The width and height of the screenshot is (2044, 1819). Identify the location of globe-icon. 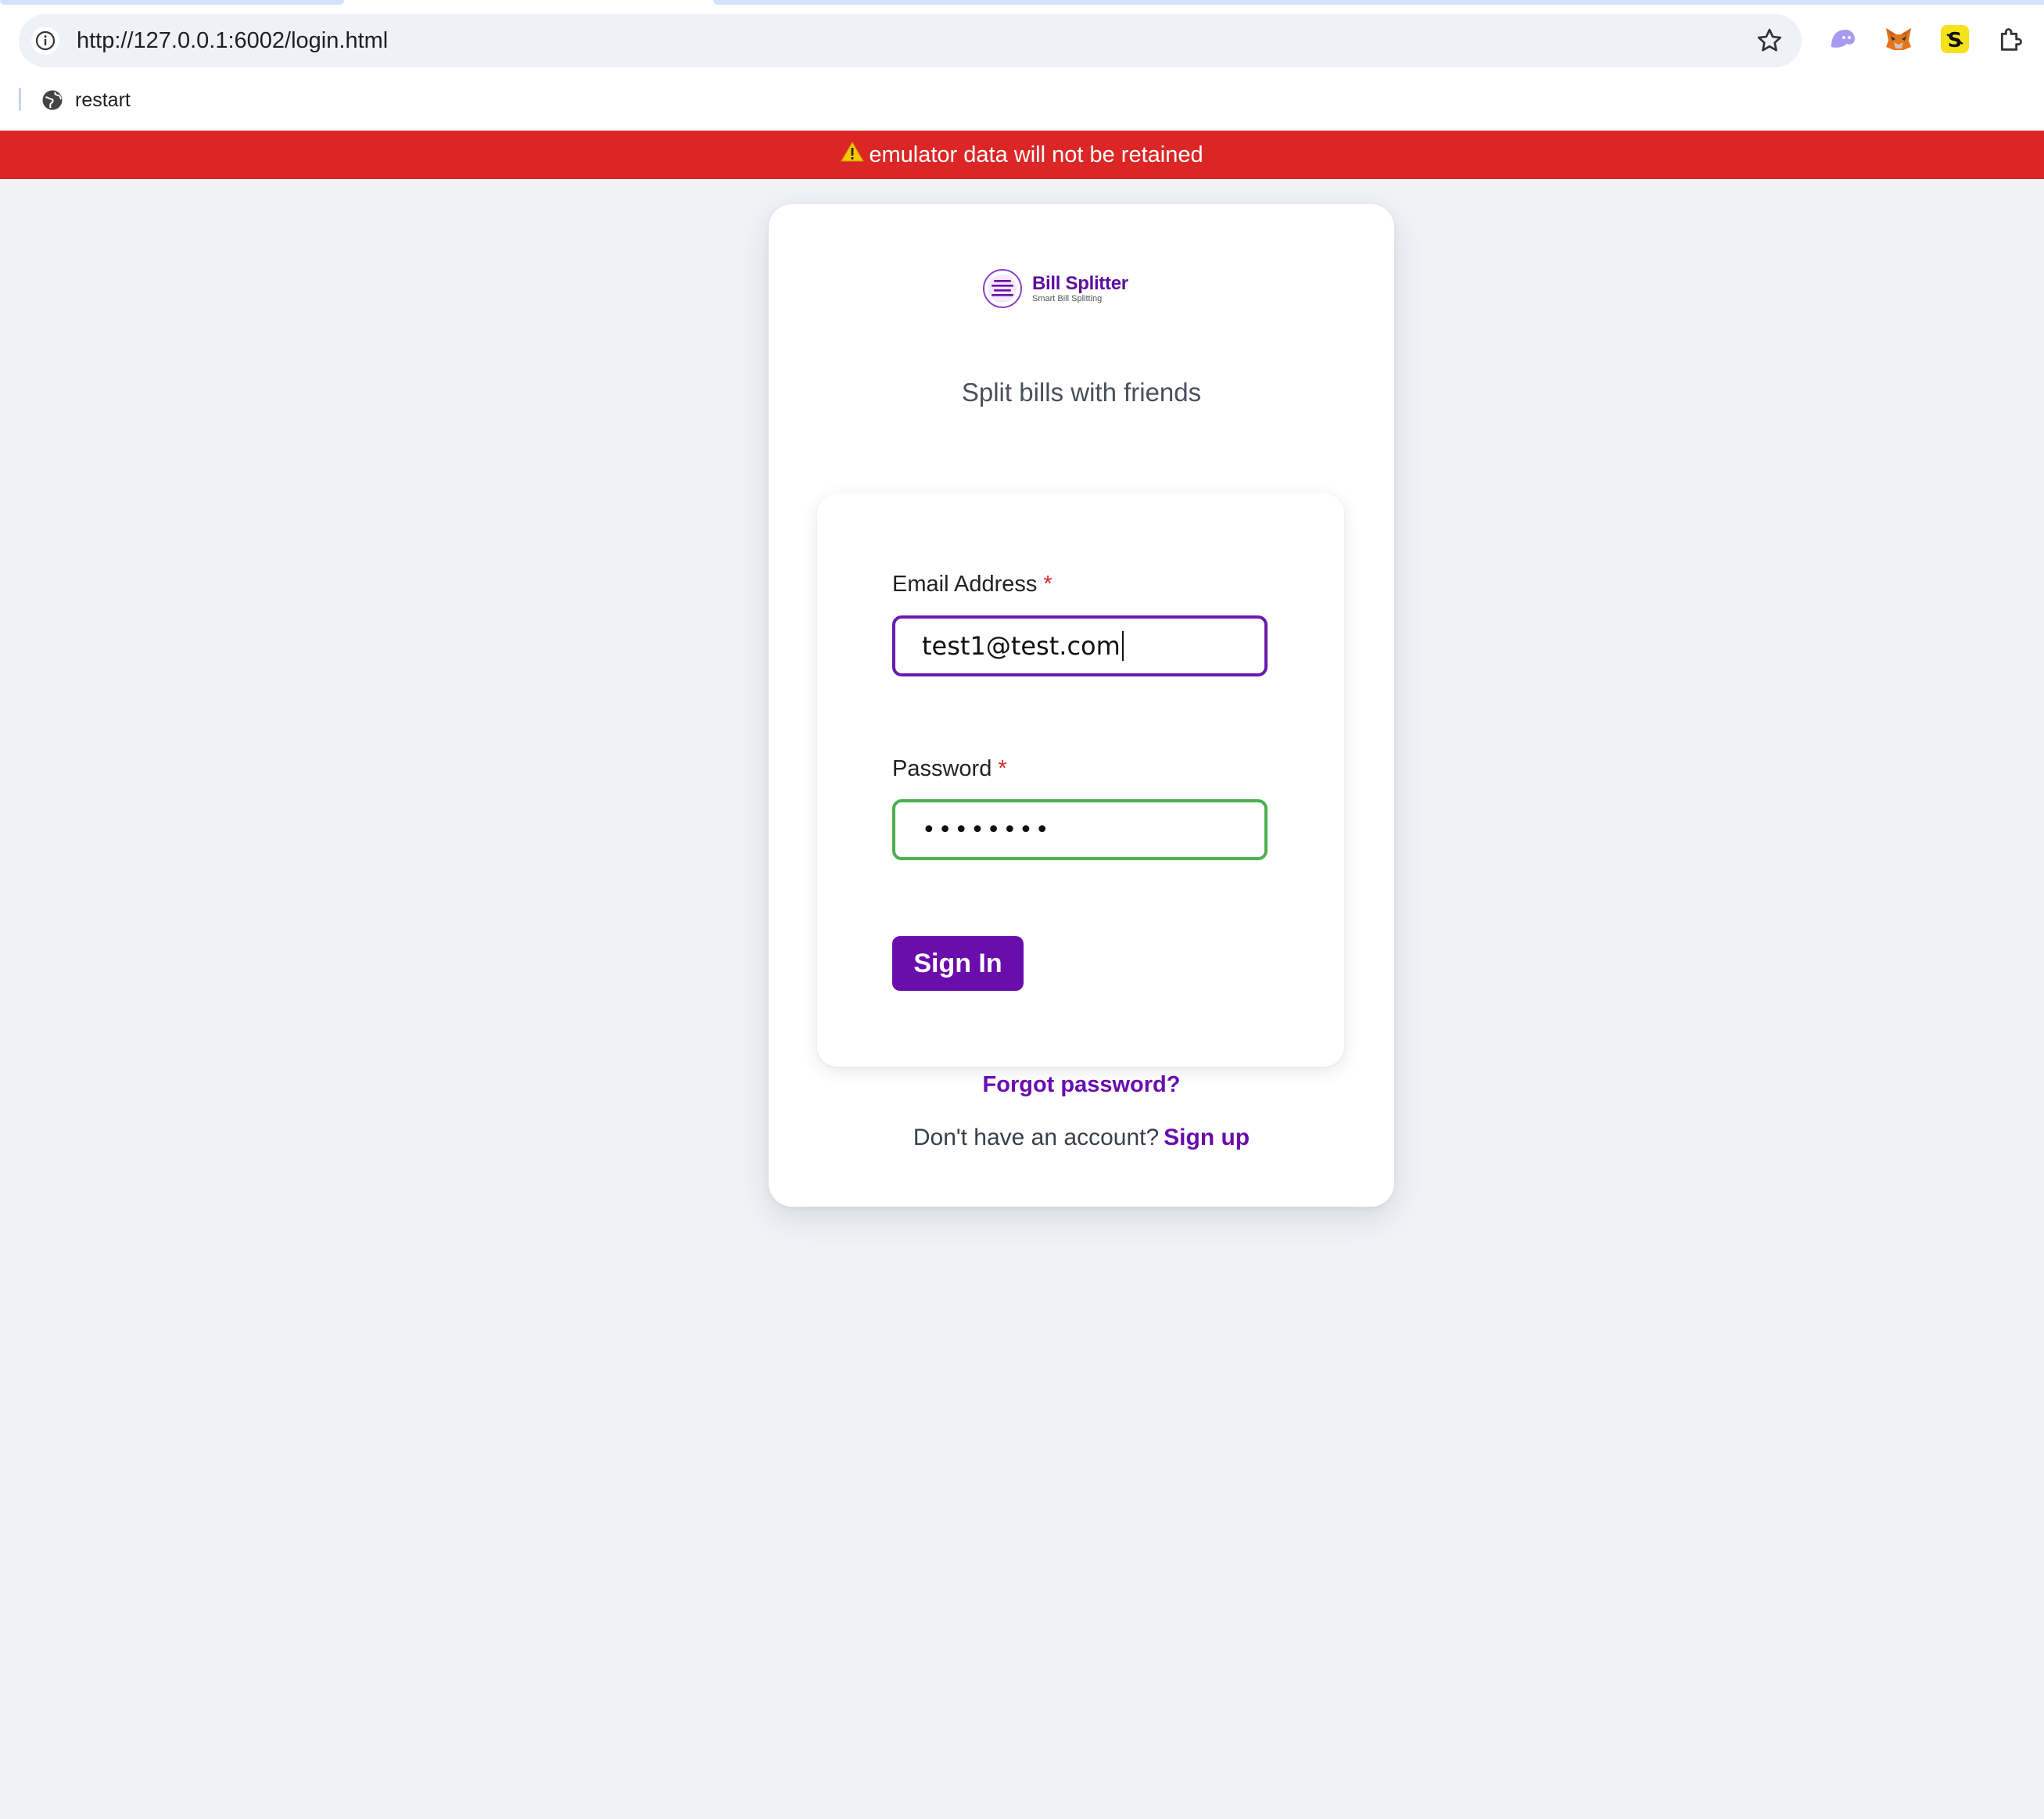
(52, 100).